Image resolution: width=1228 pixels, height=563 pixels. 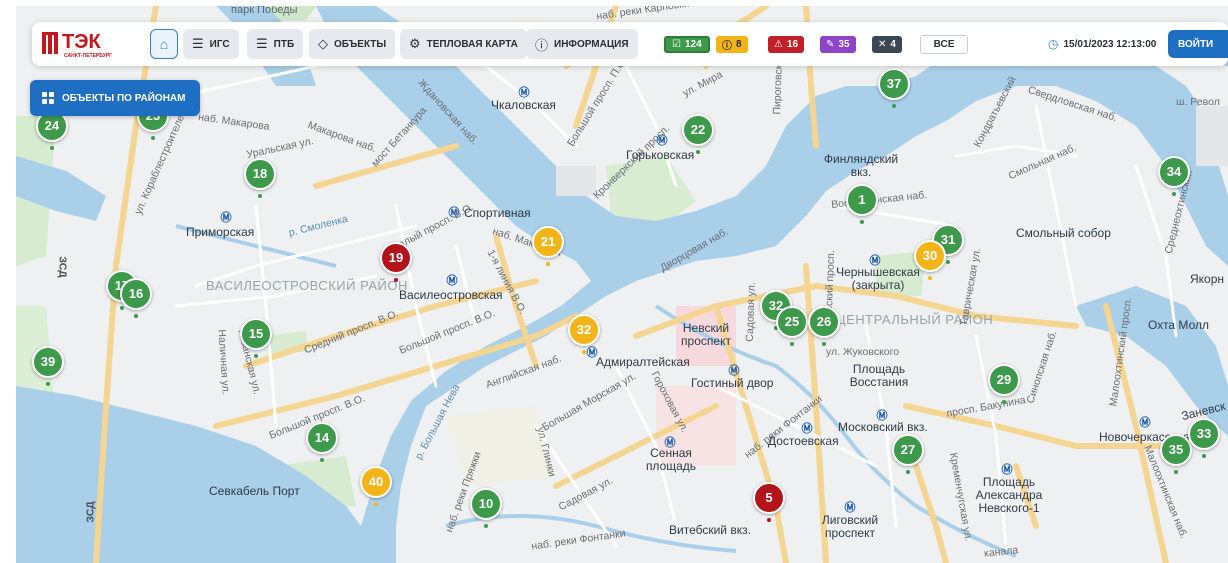 I want to click on map-label-admiralteyskaya: Адмиралтейская, so click(x=643, y=362).